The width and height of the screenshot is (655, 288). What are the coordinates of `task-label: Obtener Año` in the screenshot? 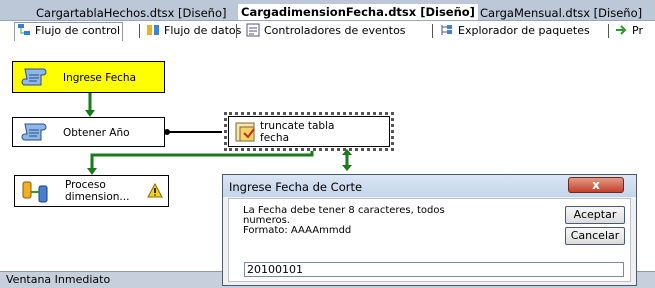 It's located at (96, 133).